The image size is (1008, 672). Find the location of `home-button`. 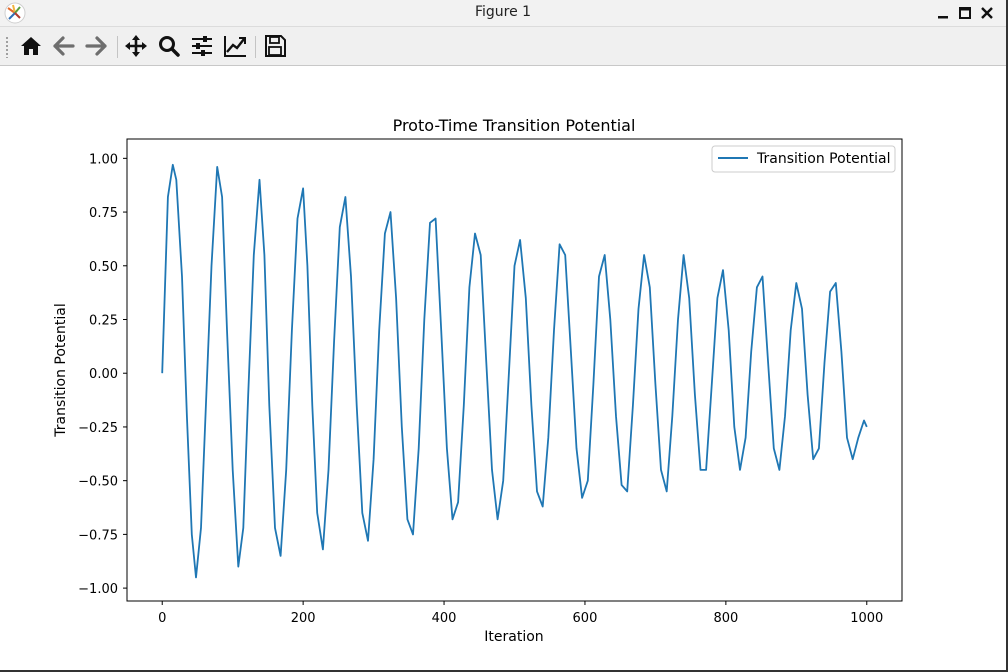

home-button is located at coordinates (31, 46).